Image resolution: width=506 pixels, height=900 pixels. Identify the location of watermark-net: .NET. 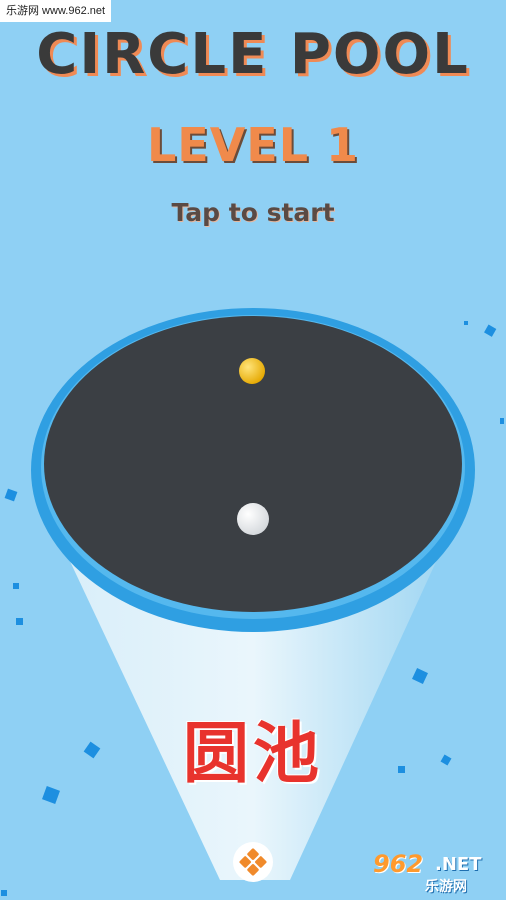
(458, 864).